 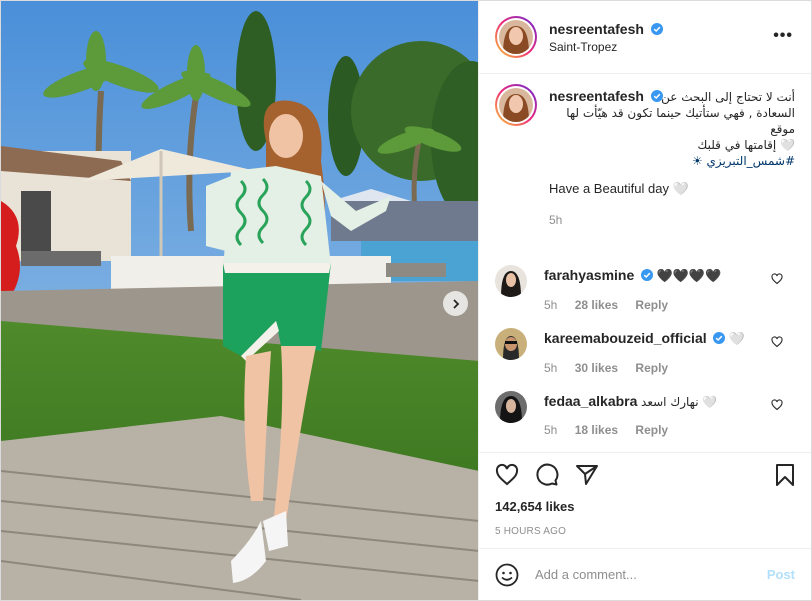 What do you see at coordinates (596, 305) in the screenshot?
I see `comment-likes: 28 likes` at bounding box center [596, 305].